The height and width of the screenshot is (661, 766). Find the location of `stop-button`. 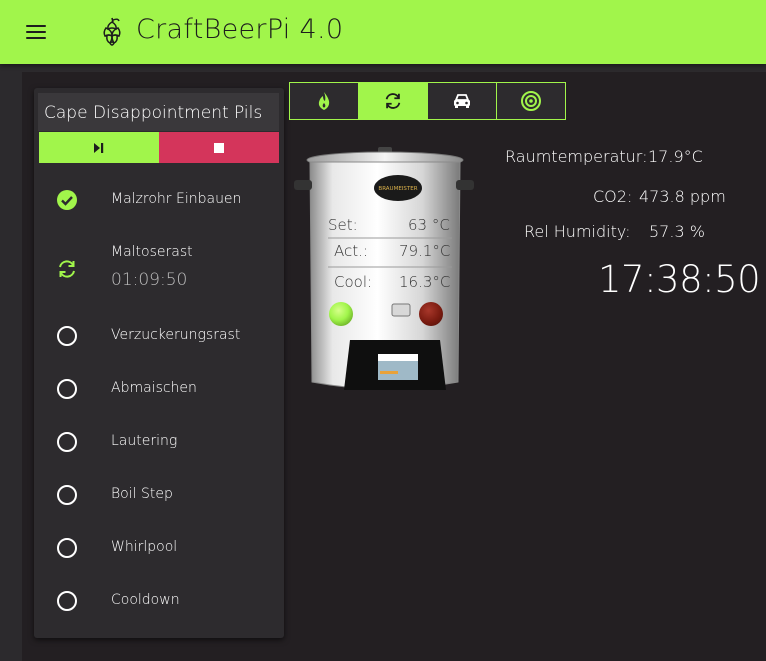

stop-button is located at coordinates (219, 147).